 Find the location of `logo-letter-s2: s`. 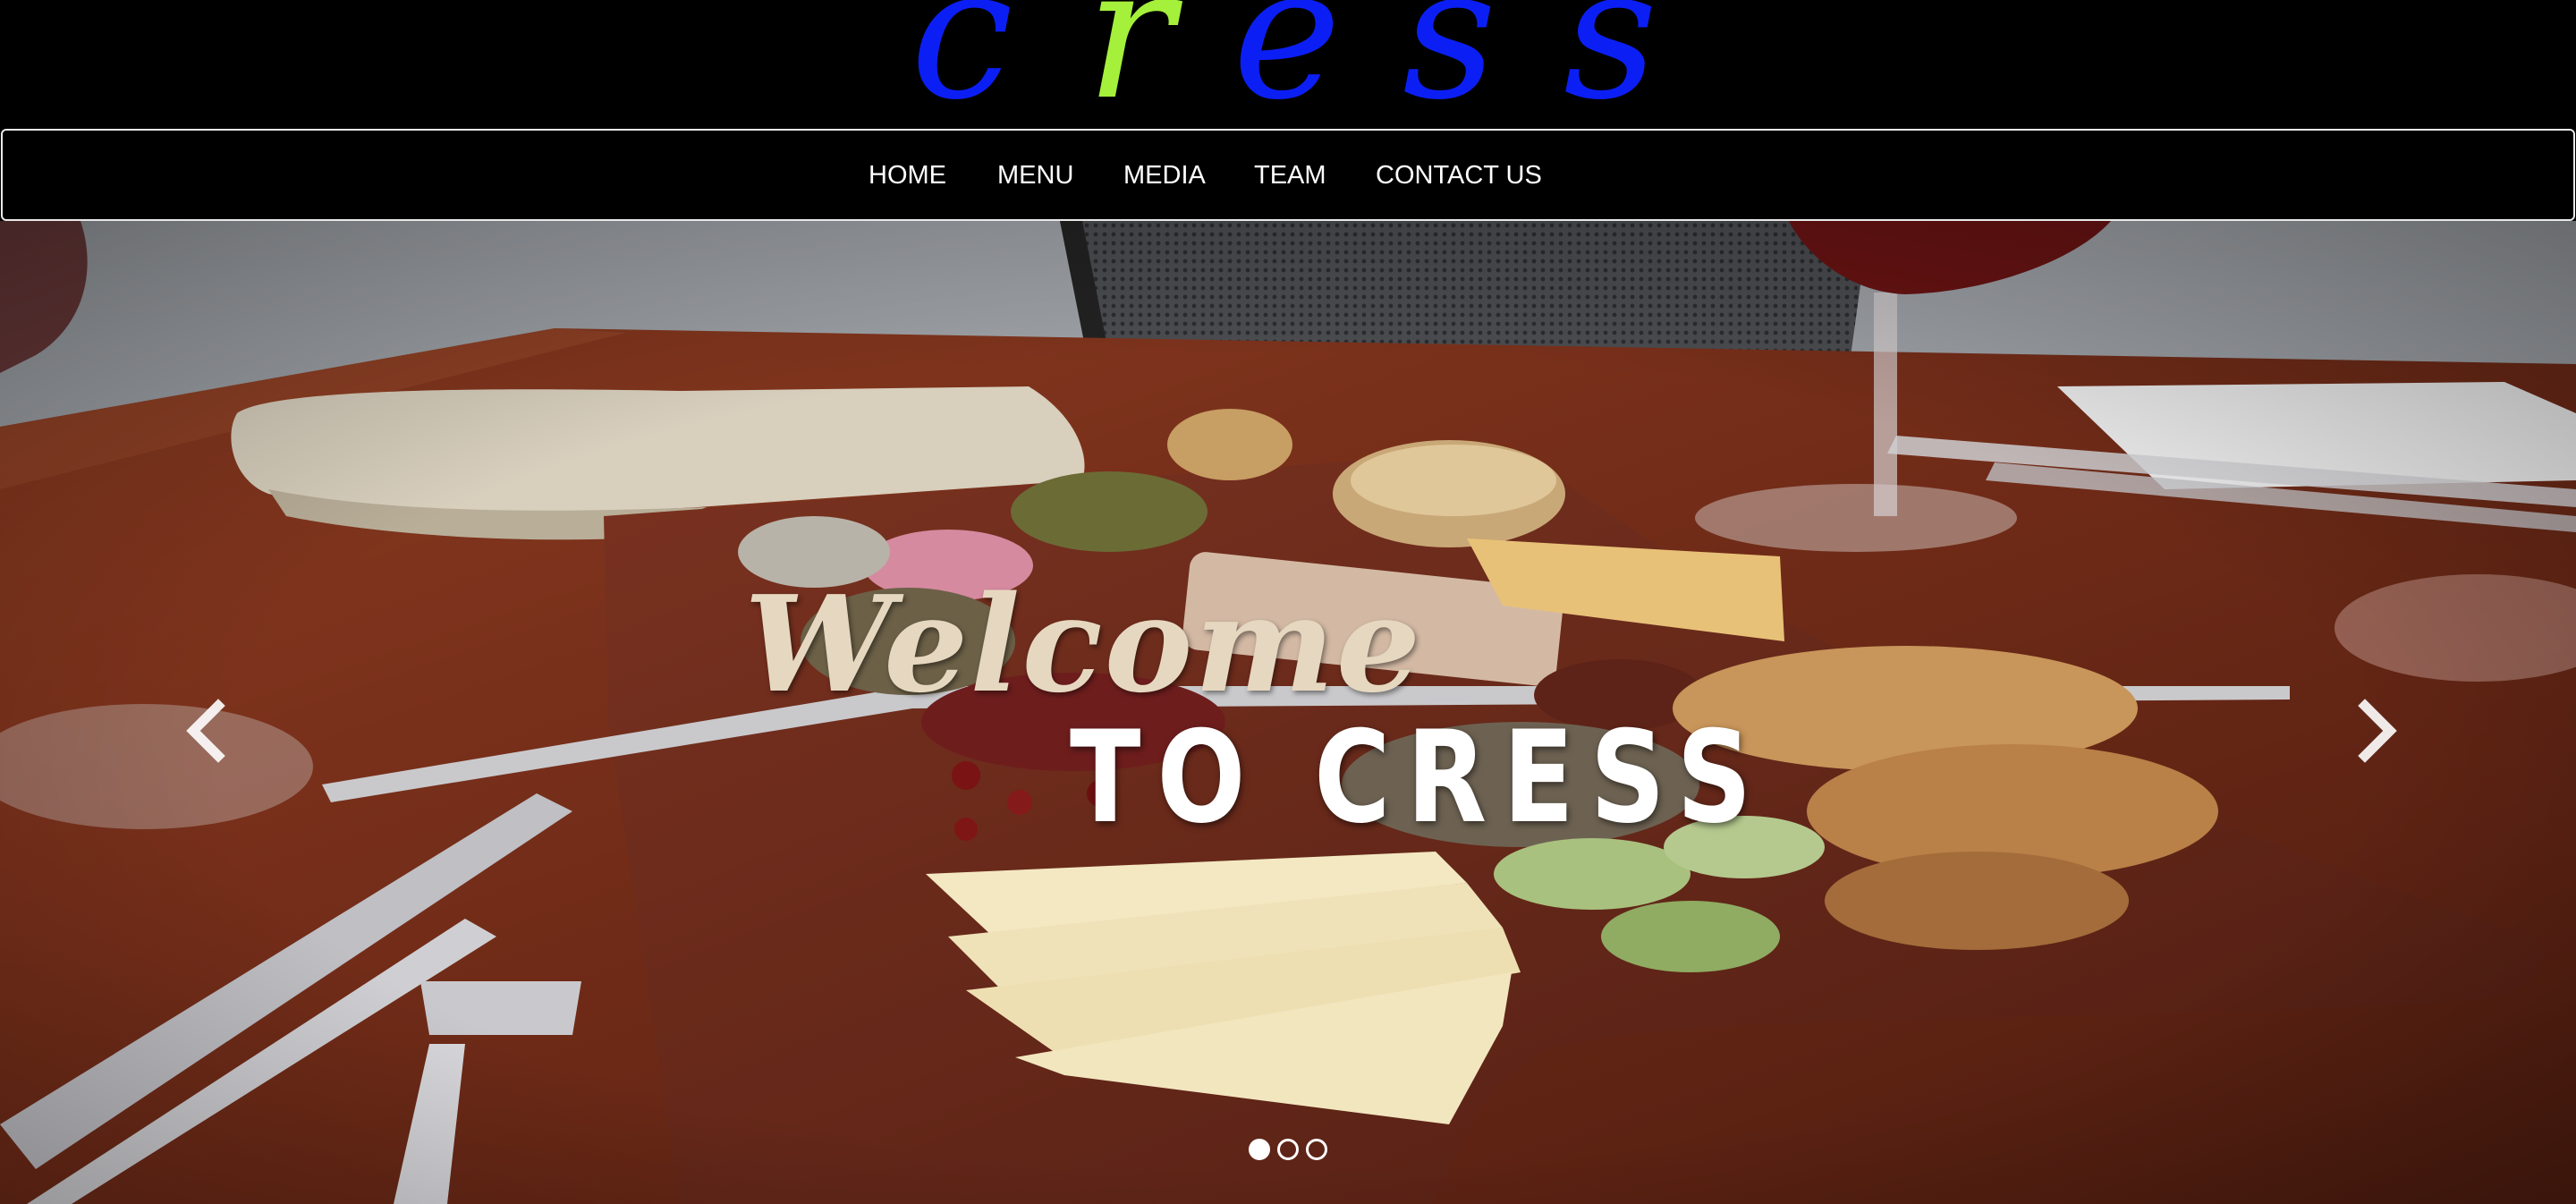

logo-letter-s2: s is located at coordinates (1610, 64).